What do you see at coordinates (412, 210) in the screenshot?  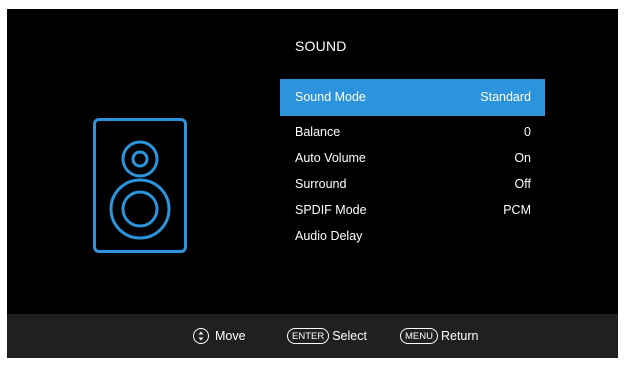 I see `menu-item-spdif-mode: SPDIF Mode PCM` at bounding box center [412, 210].